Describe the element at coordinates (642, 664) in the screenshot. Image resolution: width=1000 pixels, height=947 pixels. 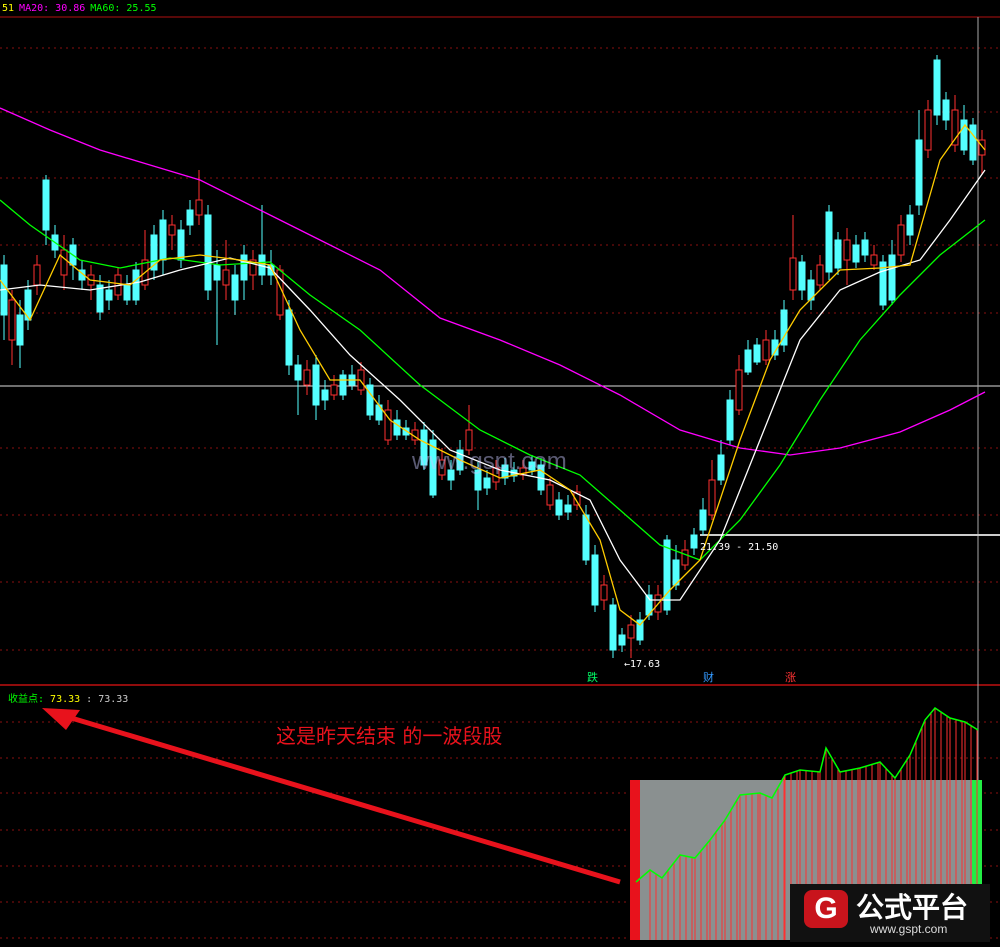
I see `low-price-label: ←17.63` at that location.